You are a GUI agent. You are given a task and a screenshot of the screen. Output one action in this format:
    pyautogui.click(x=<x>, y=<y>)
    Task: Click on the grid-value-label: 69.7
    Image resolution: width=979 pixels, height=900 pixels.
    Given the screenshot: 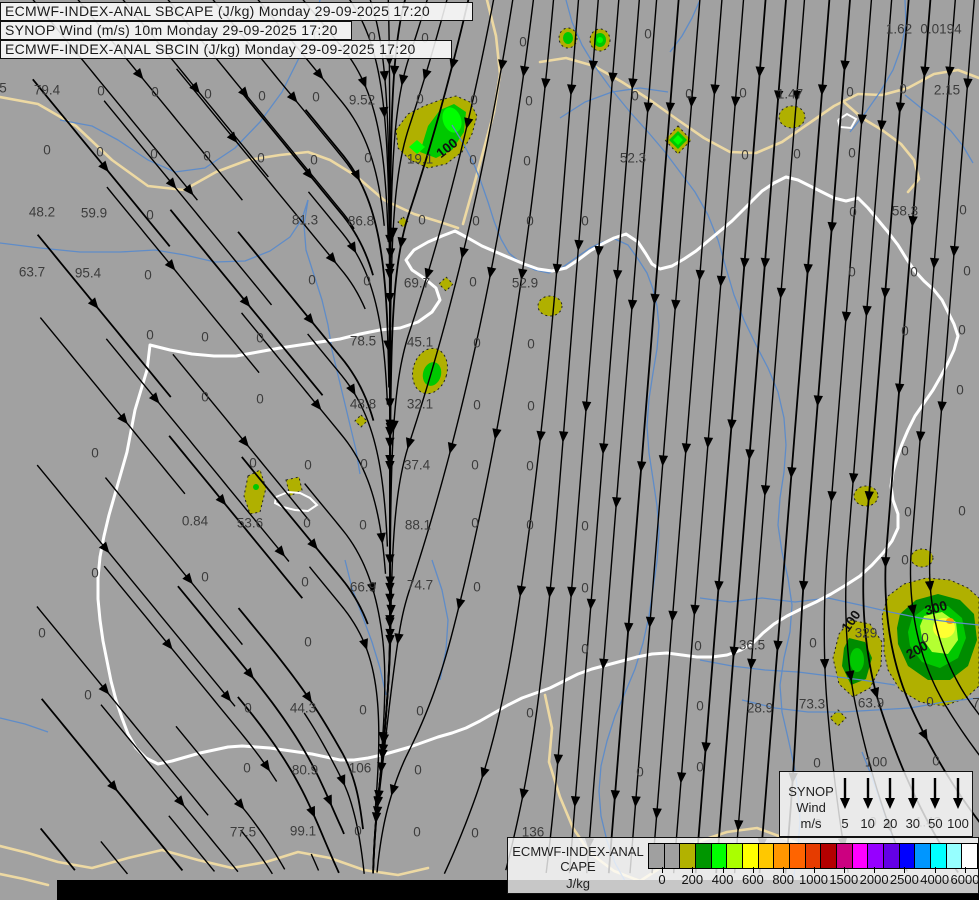 What is the action you would take?
    pyautogui.click(x=417, y=283)
    